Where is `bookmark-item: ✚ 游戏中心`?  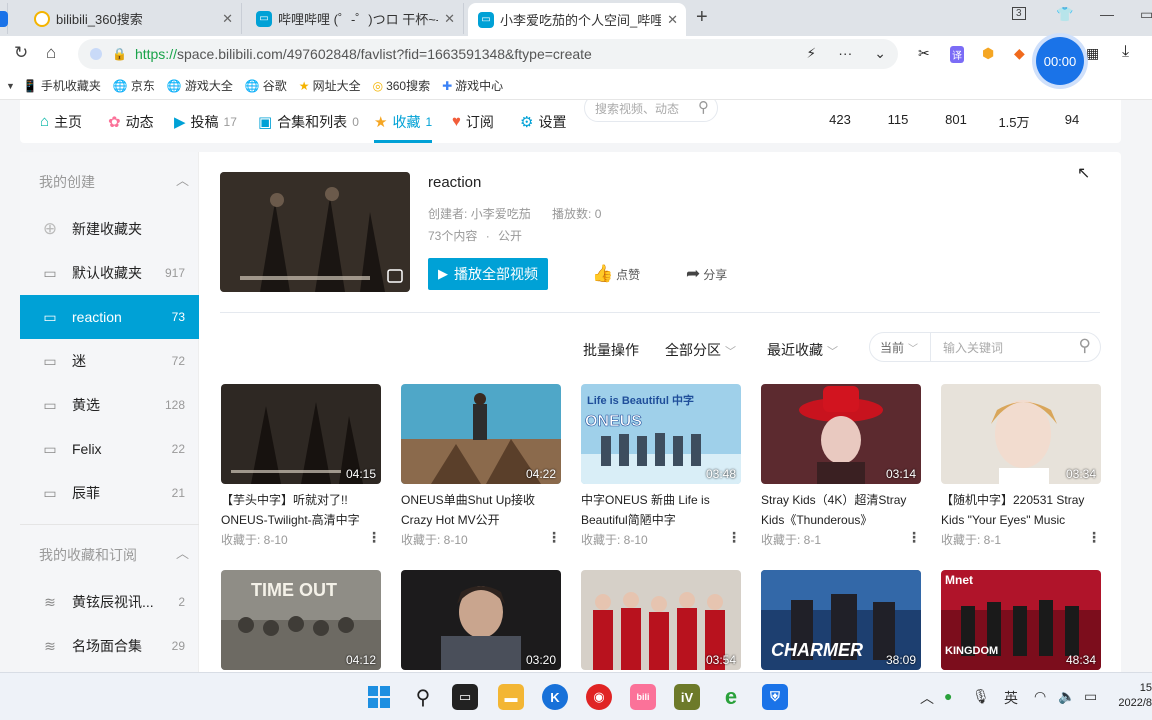 bookmark-item: ✚ 游戏中心 is located at coordinates (472, 85).